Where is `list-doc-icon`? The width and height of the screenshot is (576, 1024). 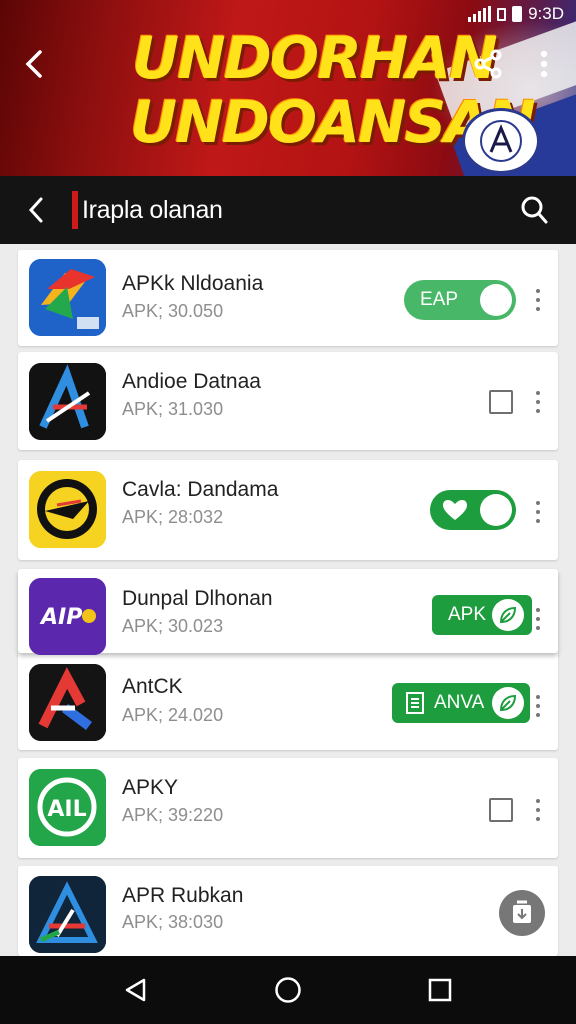
list-doc-icon is located at coordinates (415, 703).